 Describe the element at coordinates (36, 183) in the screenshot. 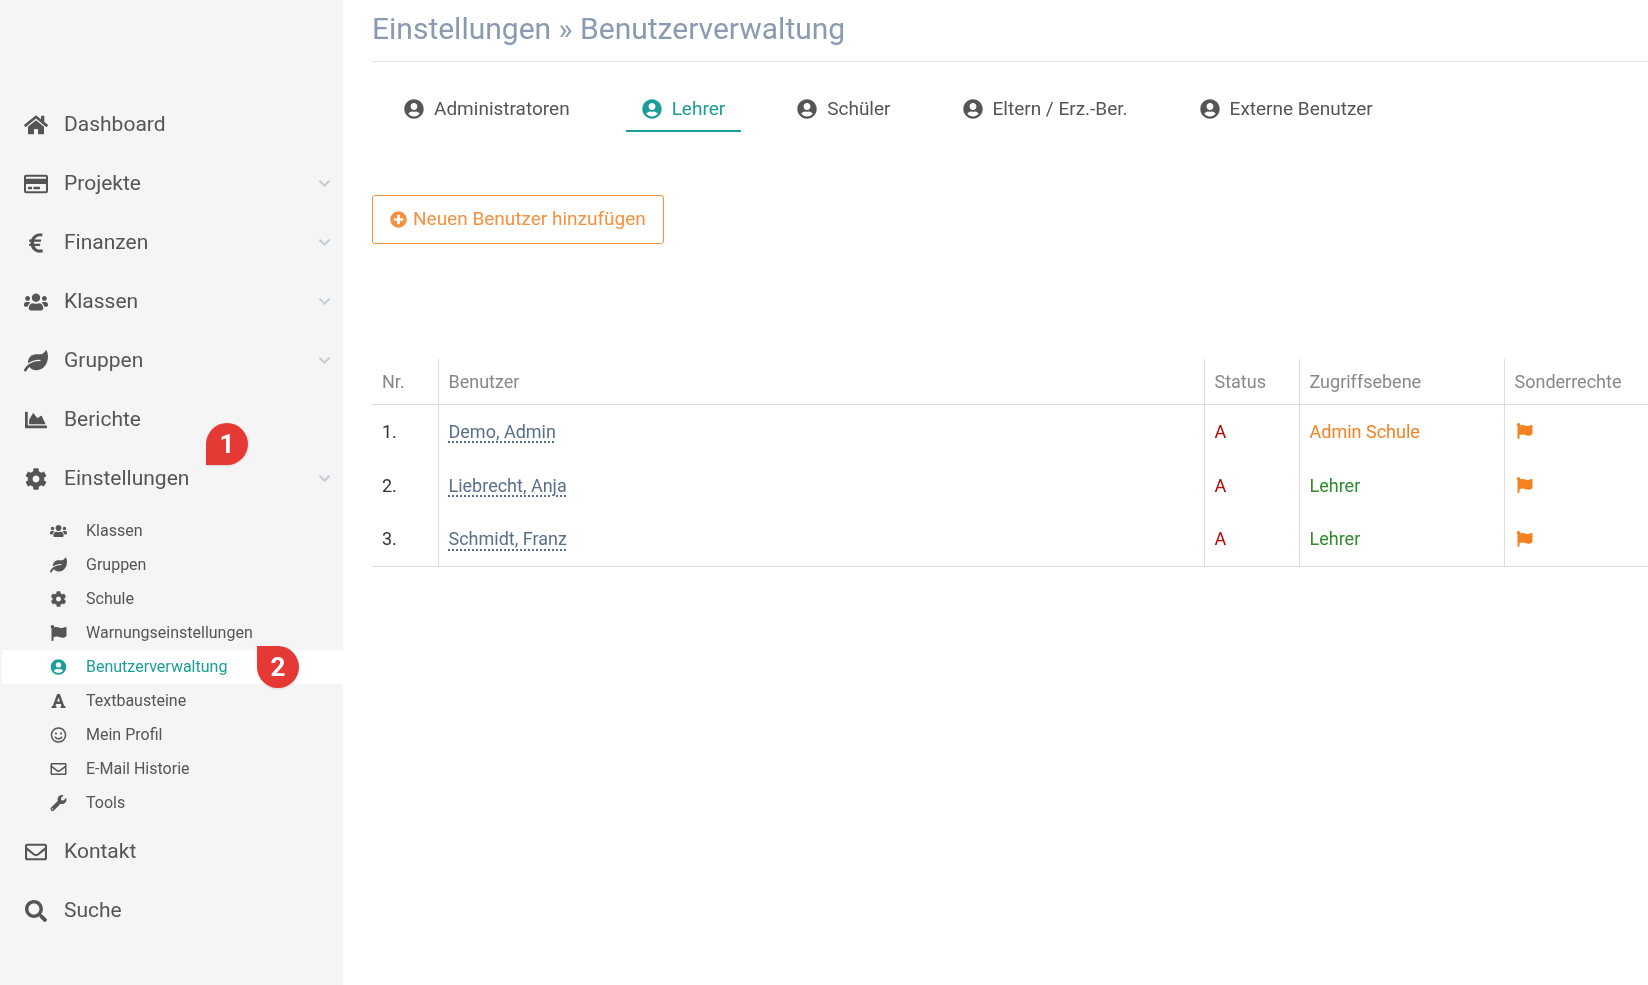

I see `credit-card-icon` at that location.